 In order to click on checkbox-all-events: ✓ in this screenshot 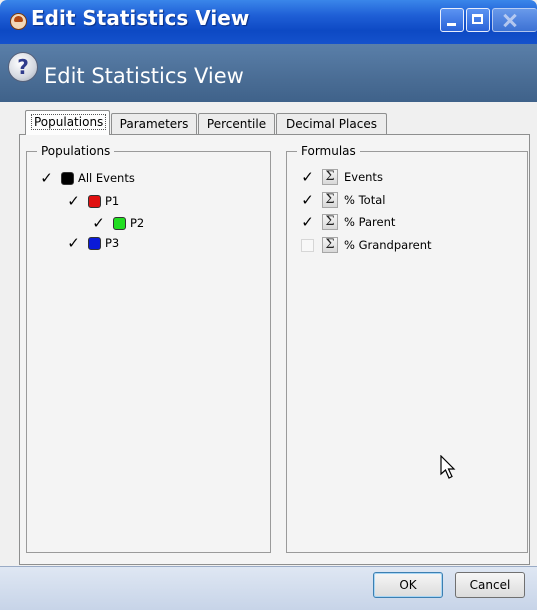, I will do `click(46, 177)`.